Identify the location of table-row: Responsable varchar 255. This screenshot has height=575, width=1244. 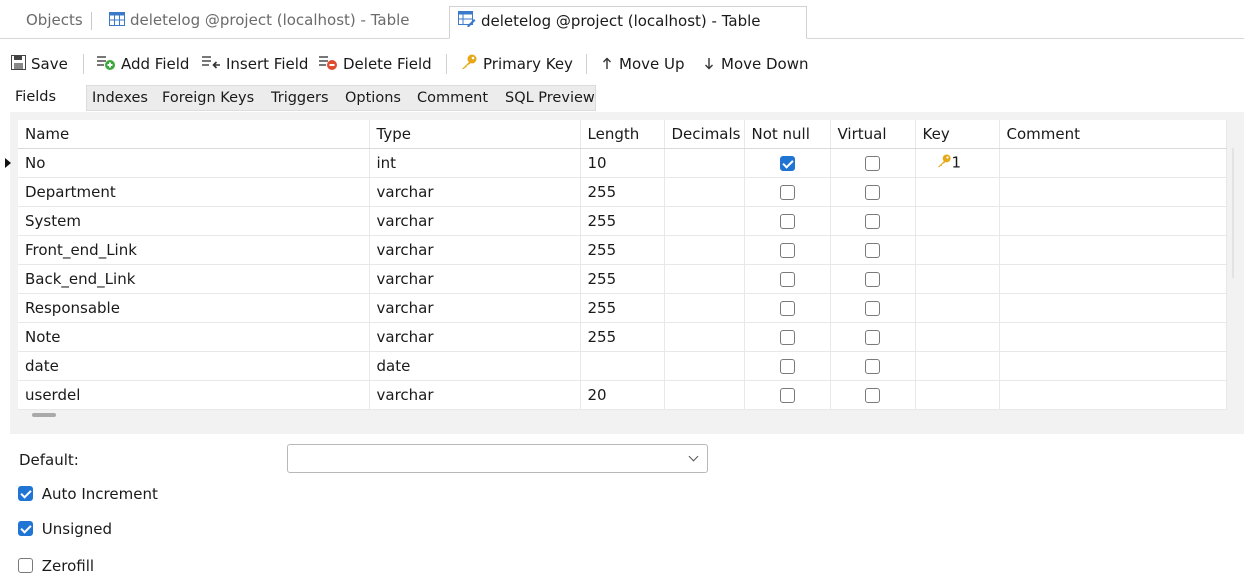
(622, 308).